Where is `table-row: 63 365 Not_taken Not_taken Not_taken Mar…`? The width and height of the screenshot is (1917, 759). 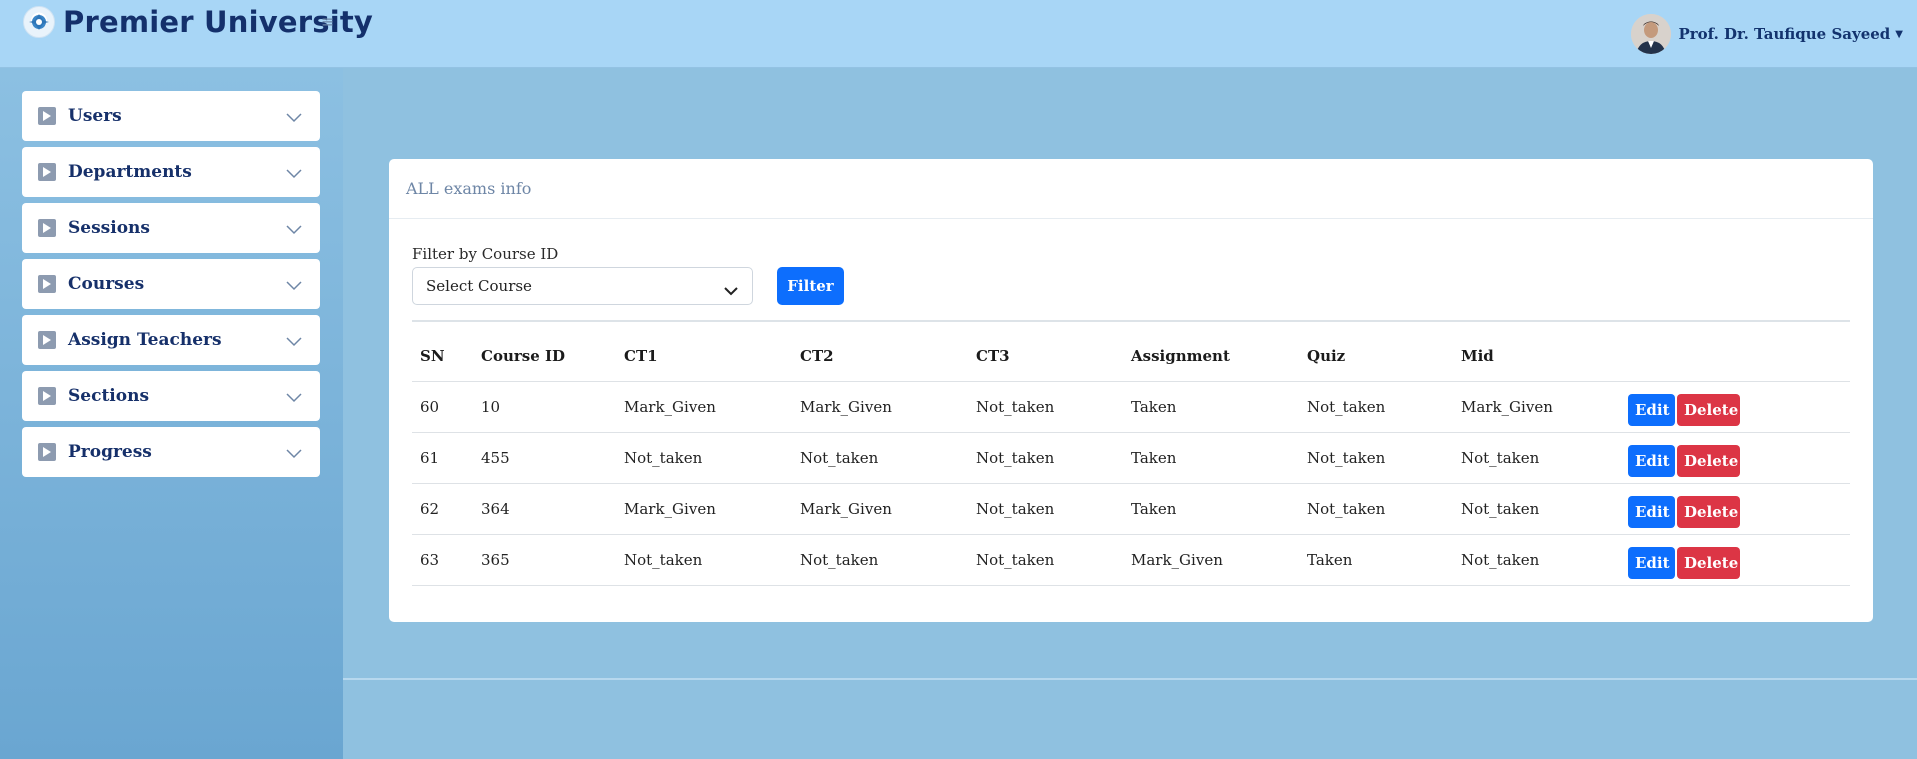
table-row: 63 365 Not_taken Not_taken Not_taken Mar… is located at coordinates (1131, 559).